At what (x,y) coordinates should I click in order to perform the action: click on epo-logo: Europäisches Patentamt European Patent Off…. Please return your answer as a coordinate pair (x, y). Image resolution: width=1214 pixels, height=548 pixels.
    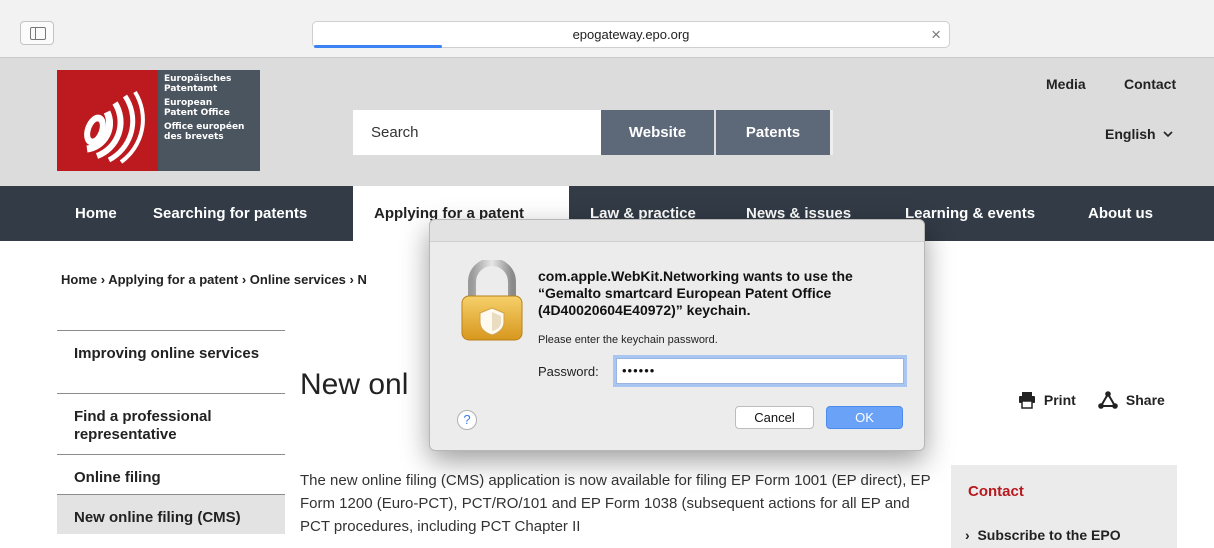
    Looking at the image, I should click on (158, 120).